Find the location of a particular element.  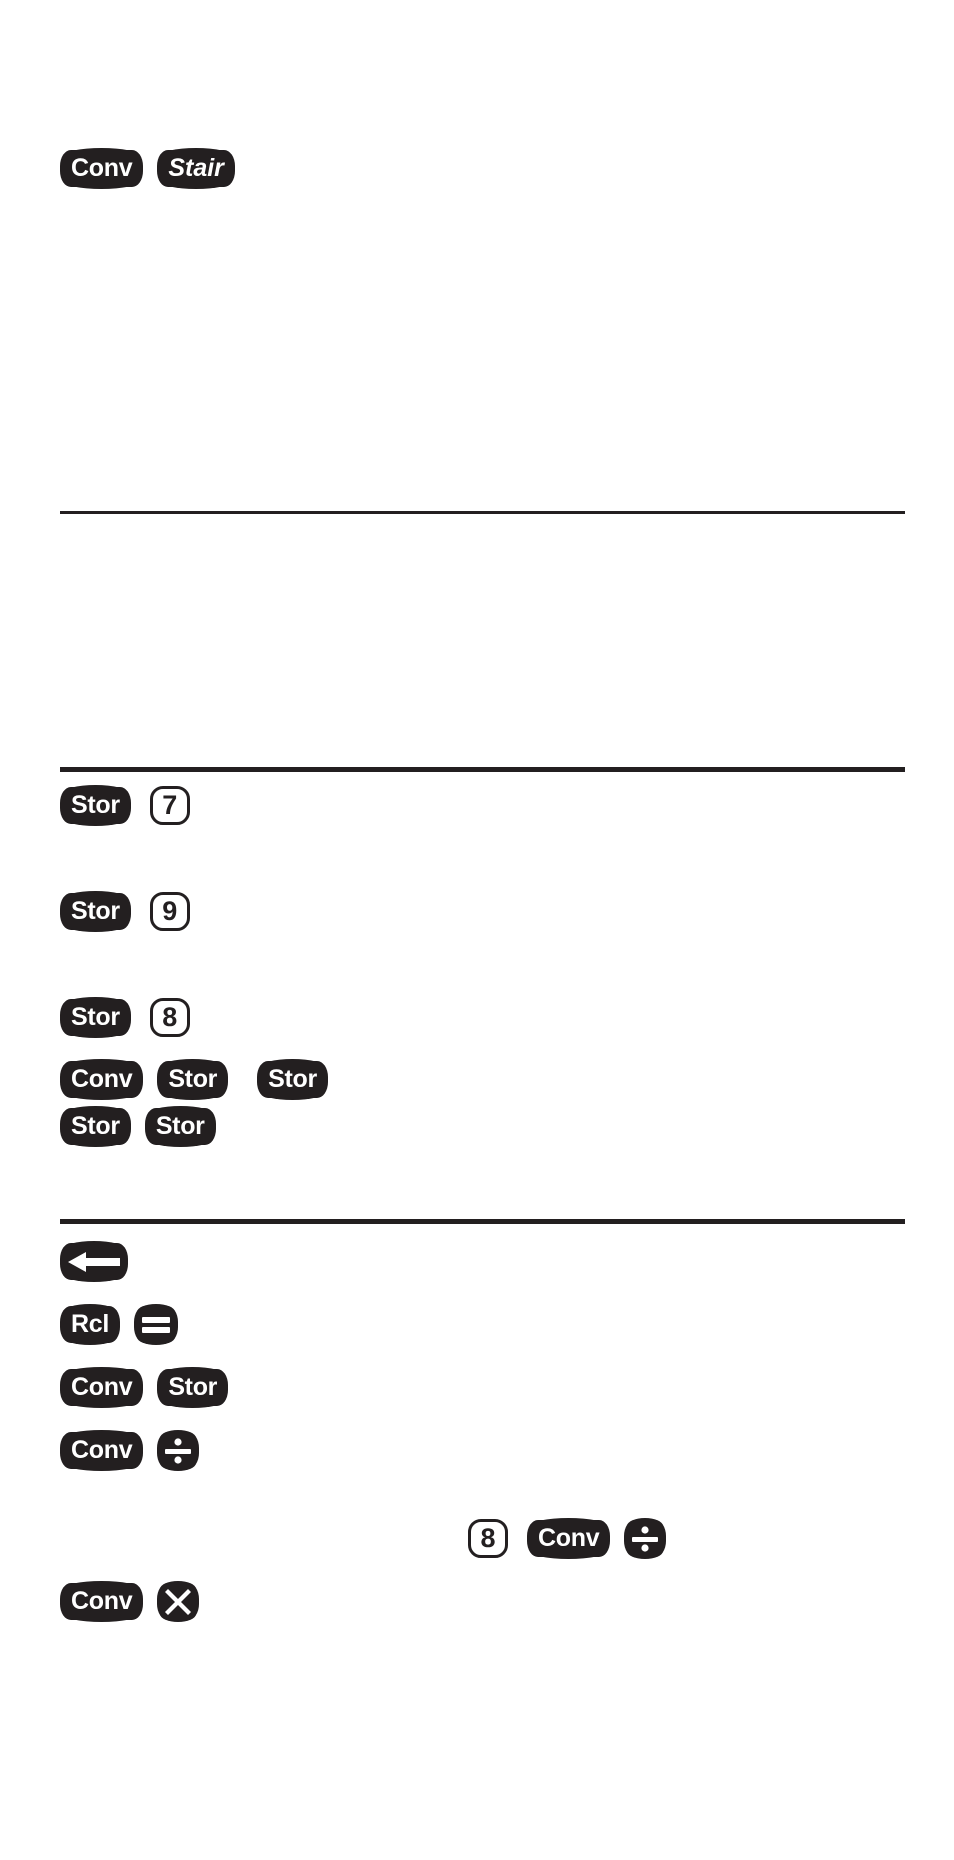

key-multiply is located at coordinates (178, 1601).